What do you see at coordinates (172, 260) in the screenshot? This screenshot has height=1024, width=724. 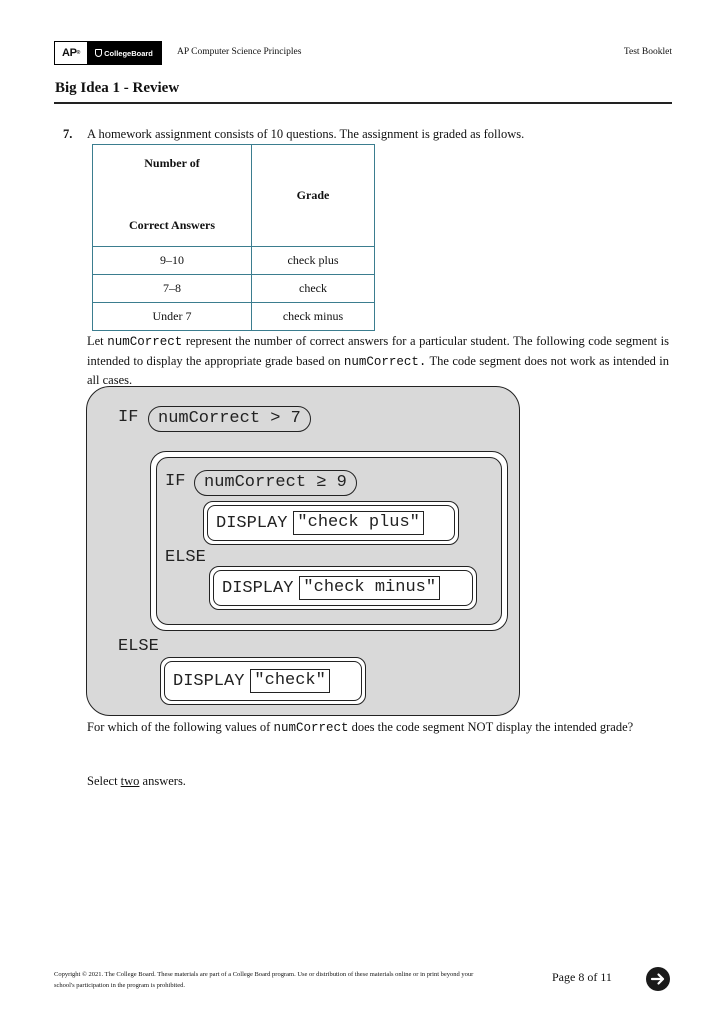 I see `range-cell: 9–10` at bounding box center [172, 260].